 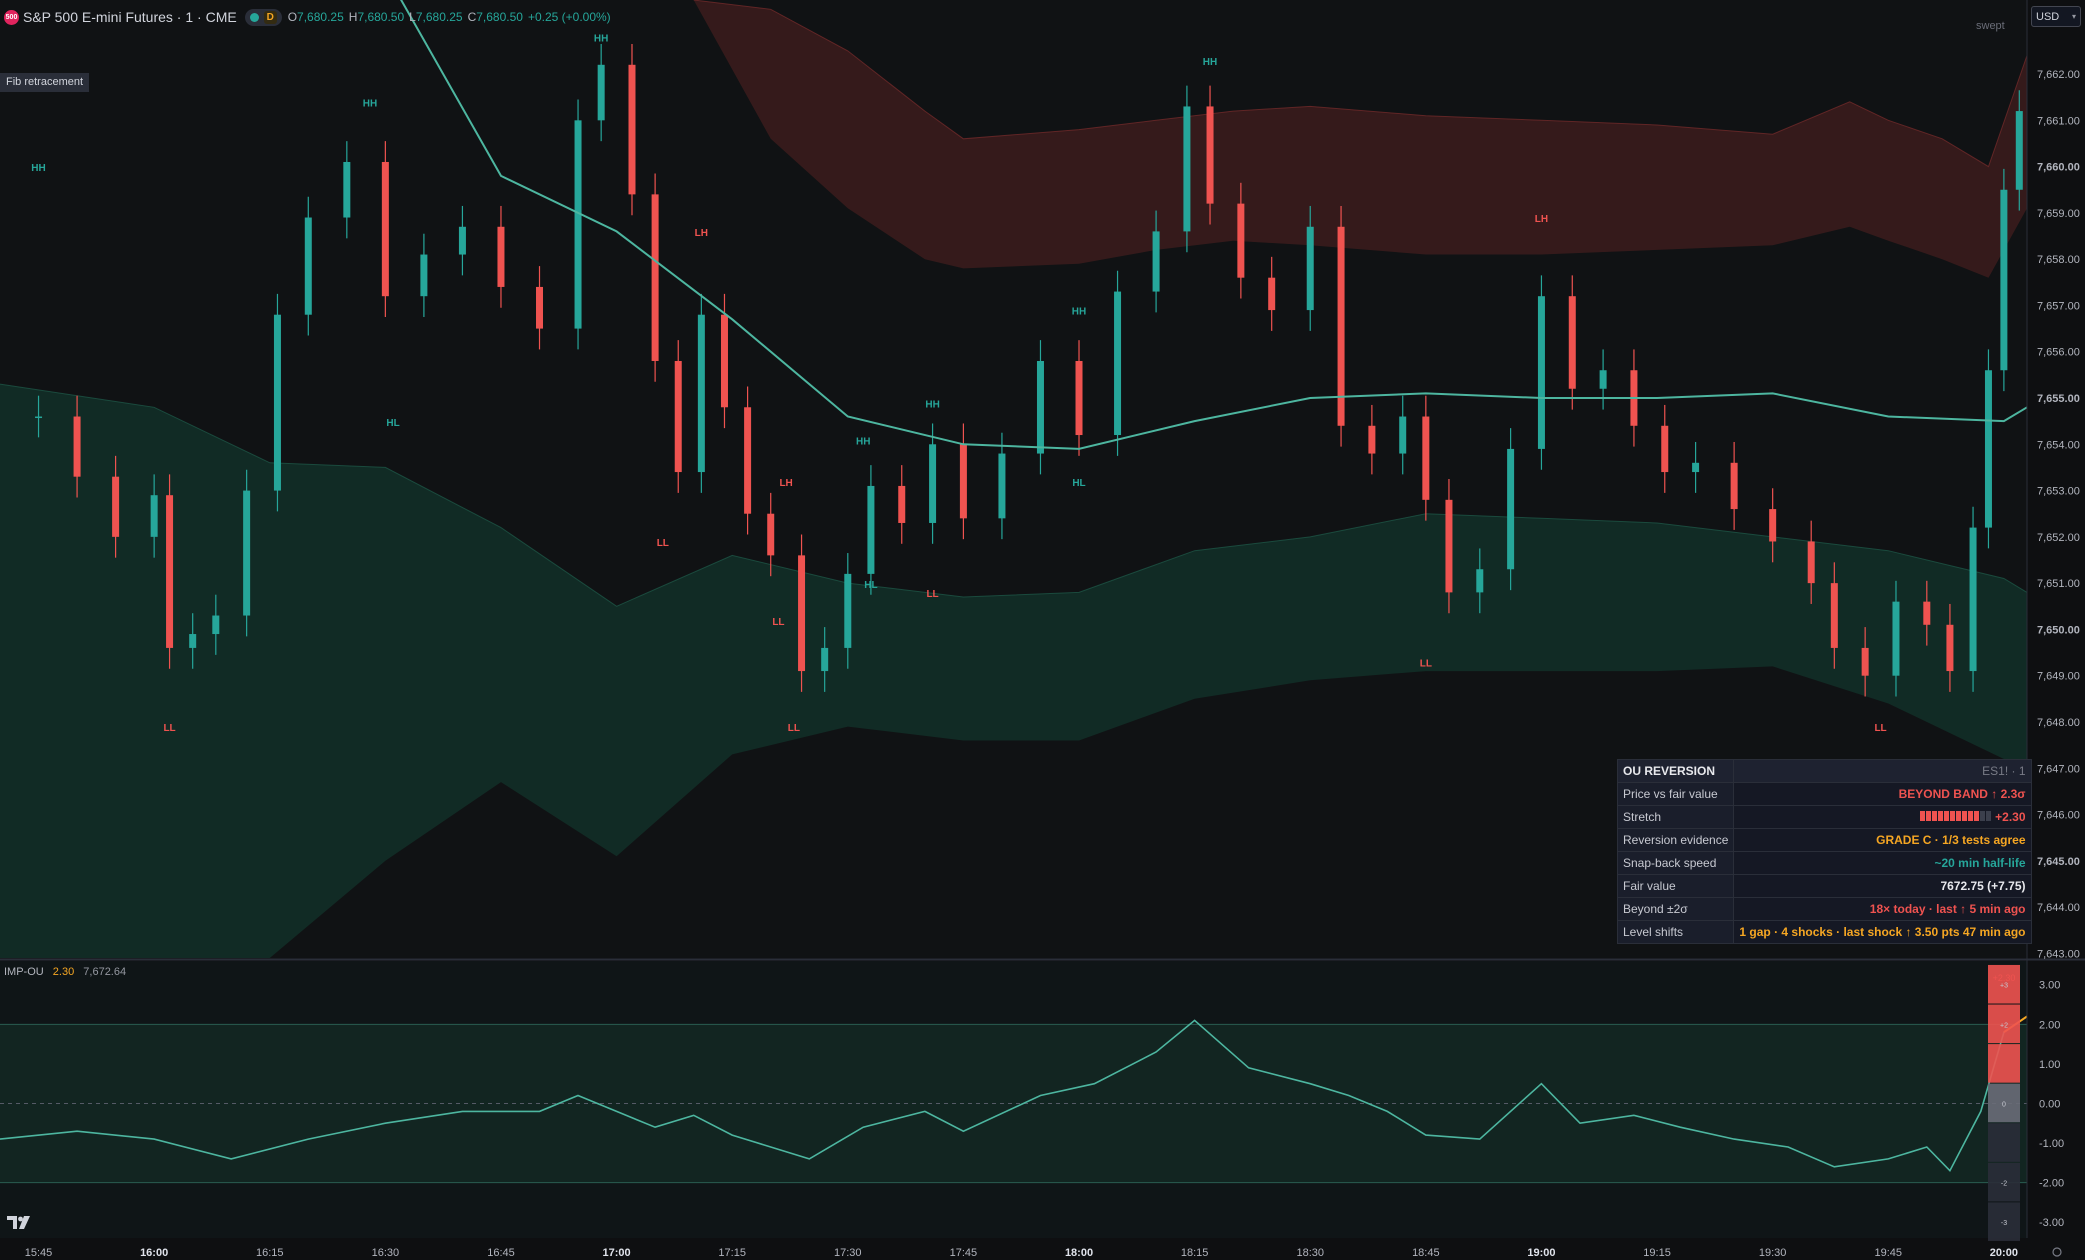 What do you see at coordinates (1773, 1253) in the screenshot?
I see `time-axis-label: 19:30` at bounding box center [1773, 1253].